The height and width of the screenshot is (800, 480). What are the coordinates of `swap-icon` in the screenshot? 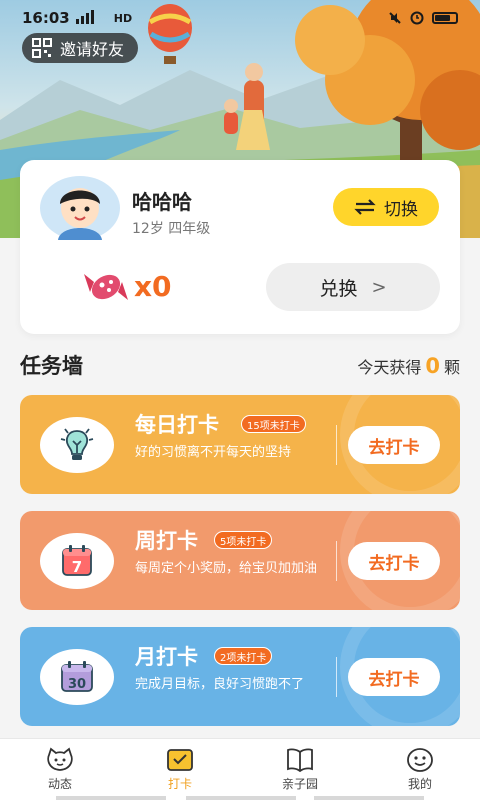 It's located at (365, 207).